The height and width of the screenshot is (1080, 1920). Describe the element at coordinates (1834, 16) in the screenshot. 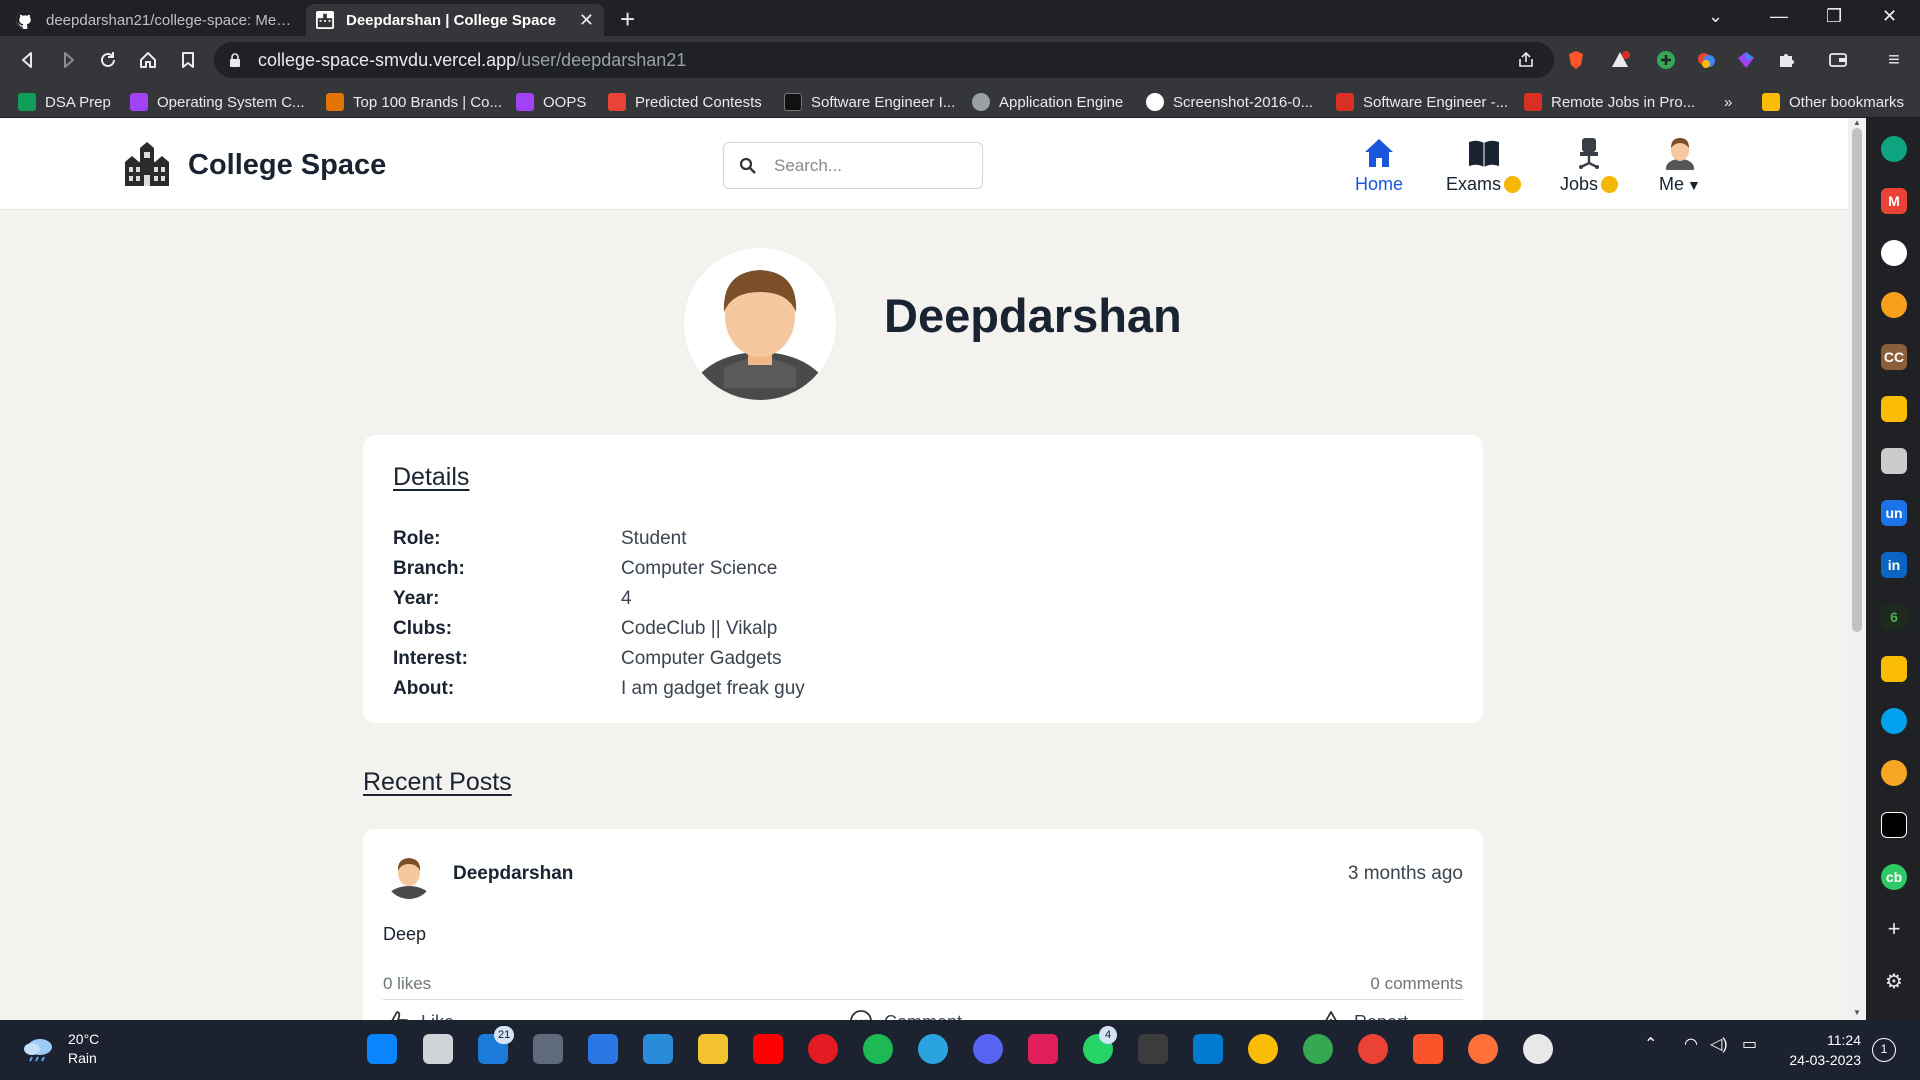

I see `restore-icon: ❐` at that location.